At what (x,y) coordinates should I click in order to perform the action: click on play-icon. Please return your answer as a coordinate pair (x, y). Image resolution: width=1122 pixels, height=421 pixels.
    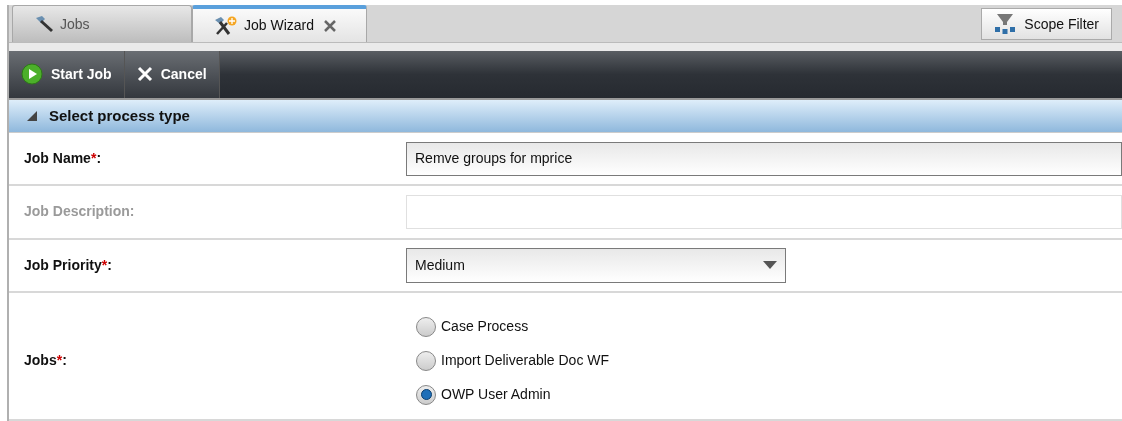
    Looking at the image, I should click on (32, 74).